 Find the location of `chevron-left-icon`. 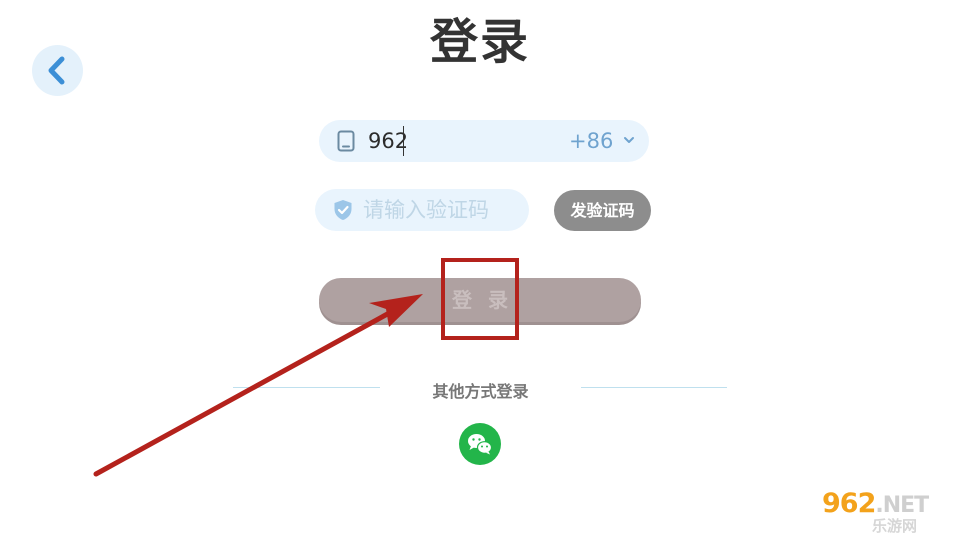

chevron-left-icon is located at coordinates (56, 70).